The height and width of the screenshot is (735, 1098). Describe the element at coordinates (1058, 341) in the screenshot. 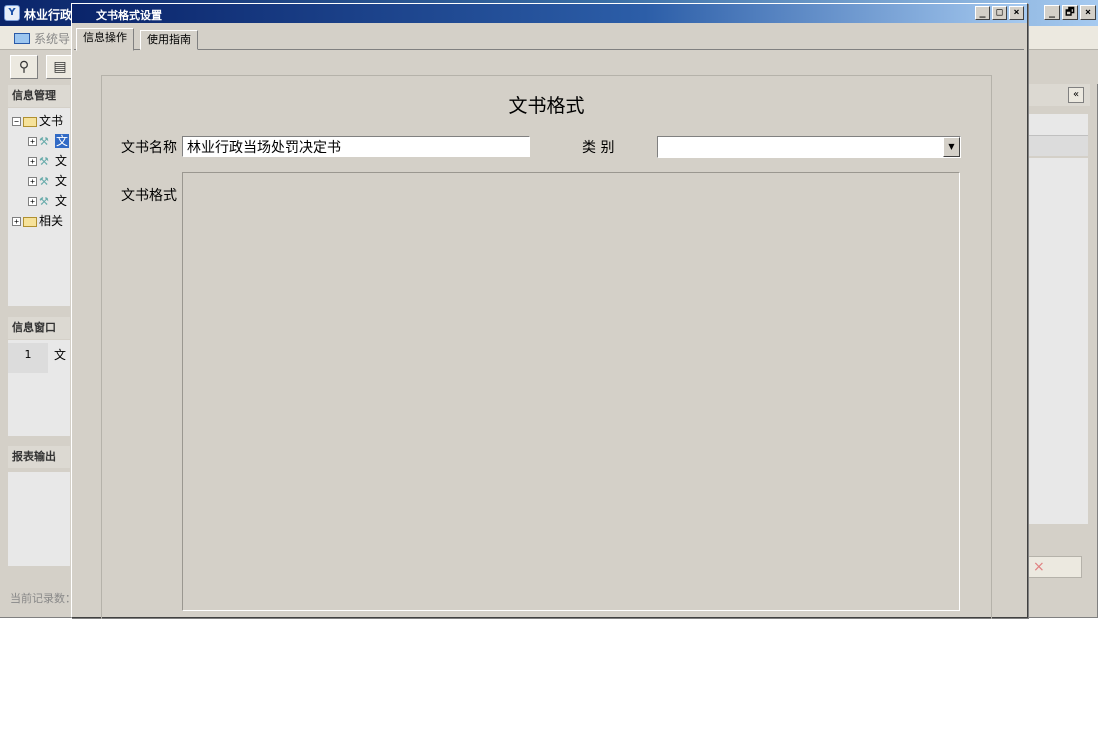

I see `right-panel-body` at that location.